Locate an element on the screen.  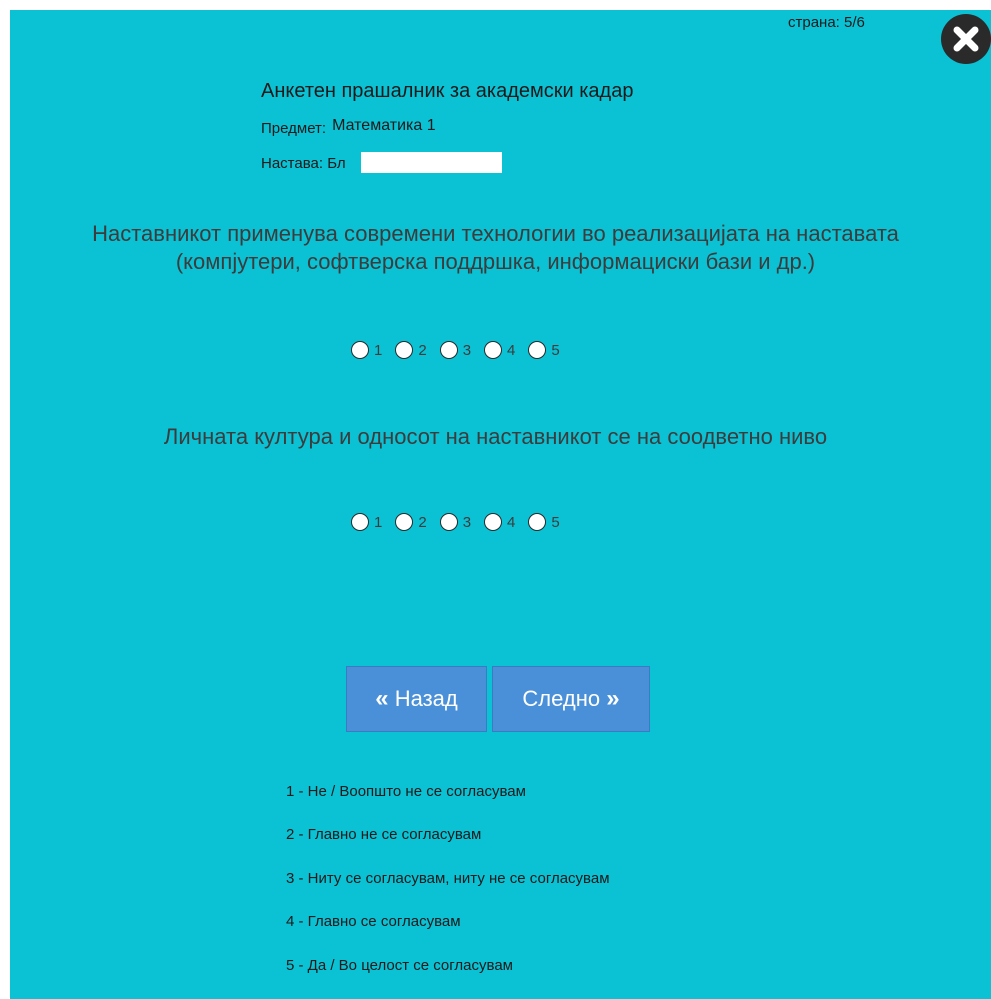
question-1-radio-group: 1 2 3 4 5 is located at coordinates (462, 350).